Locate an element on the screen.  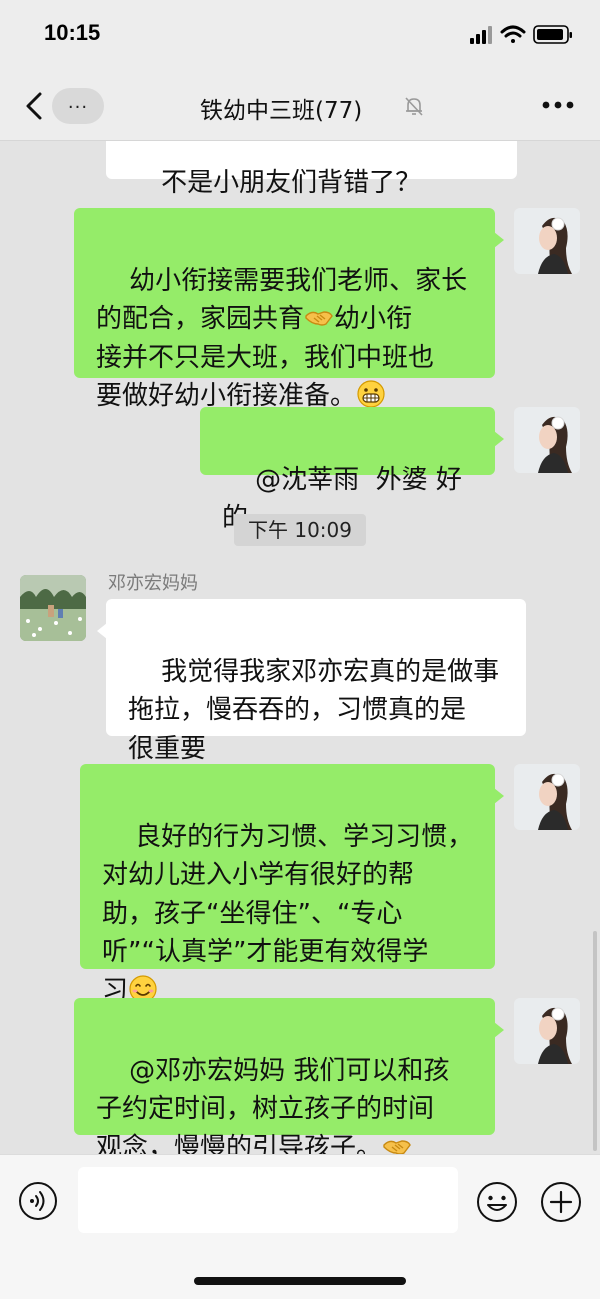
message-bubble-own: @邓亦宏妈妈 我们可以和孩 子约定时间，树立孩子的时间 观念，慢慢的引导孩子。 is located at coordinates (289, 1076).